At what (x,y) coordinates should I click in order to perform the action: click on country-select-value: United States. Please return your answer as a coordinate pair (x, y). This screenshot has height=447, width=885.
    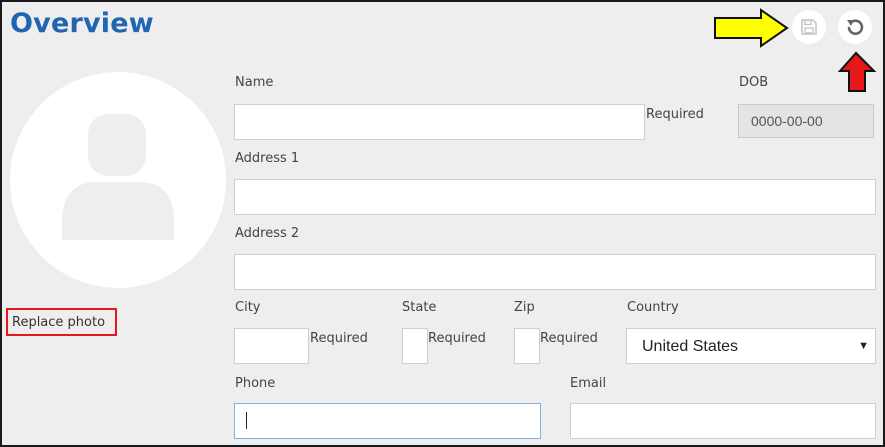
    Looking at the image, I should click on (690, 346).